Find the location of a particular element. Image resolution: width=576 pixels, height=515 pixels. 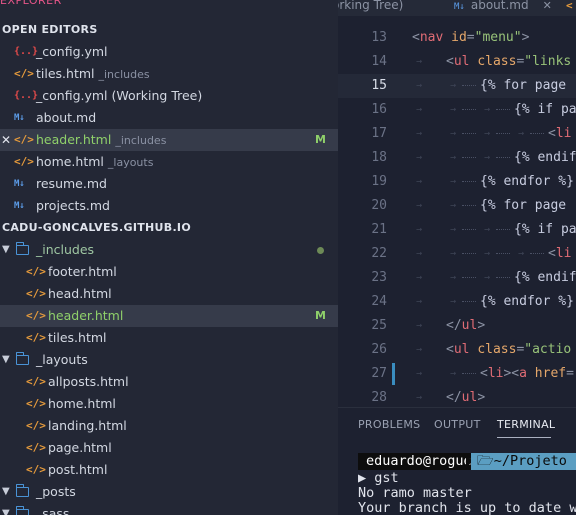

file-item: </> home.html is located at coordinates (169, 404).